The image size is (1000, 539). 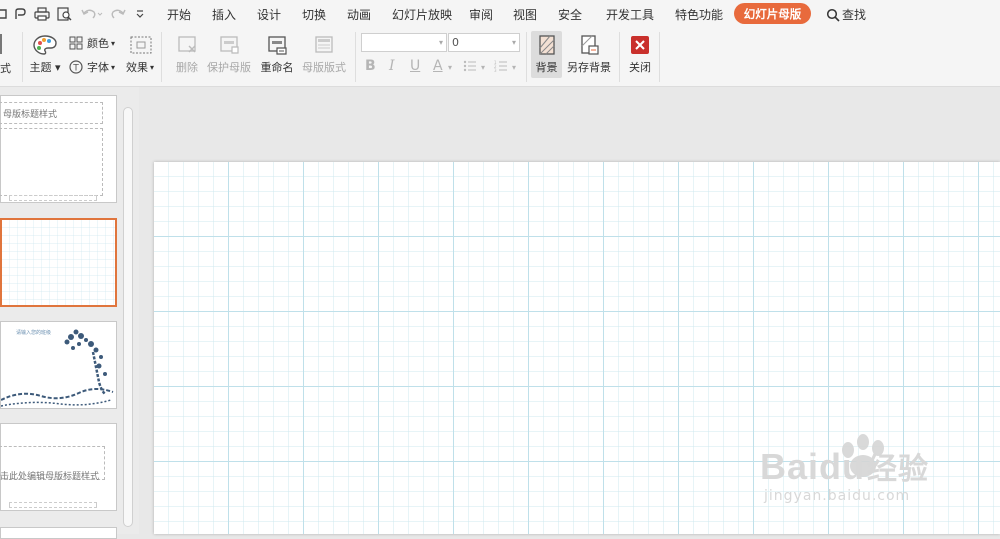 I want to click on effects-dropdown: 效果 ▾, so click(x=140, y=67).